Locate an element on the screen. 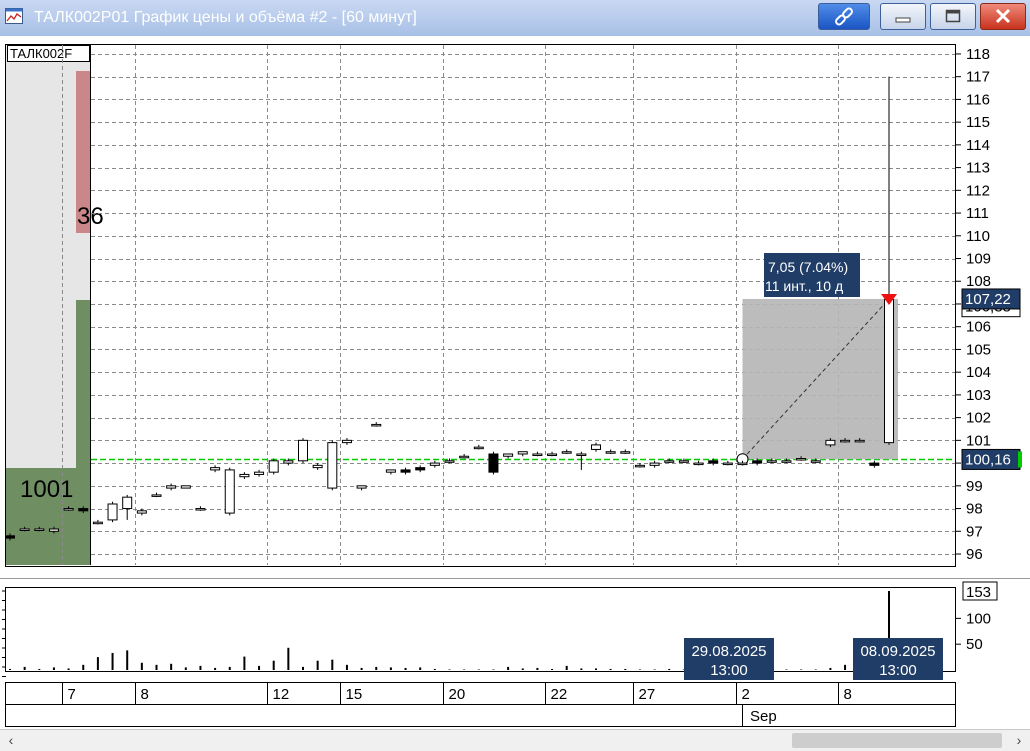 This screenshot has height=751, width=1030. scroll-right-icon: › is located at coordinates (1019, 740).